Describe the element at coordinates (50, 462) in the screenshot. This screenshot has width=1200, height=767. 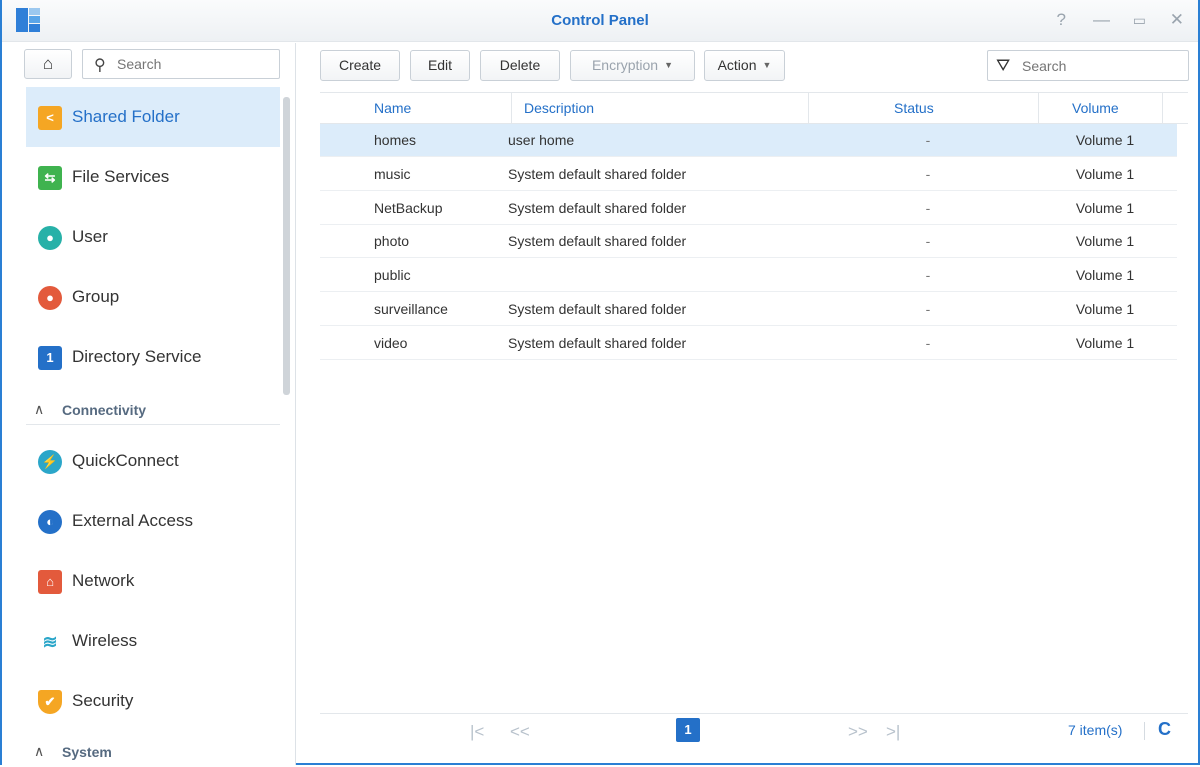
I see `quickconnect-icon: ⚡` at that location.